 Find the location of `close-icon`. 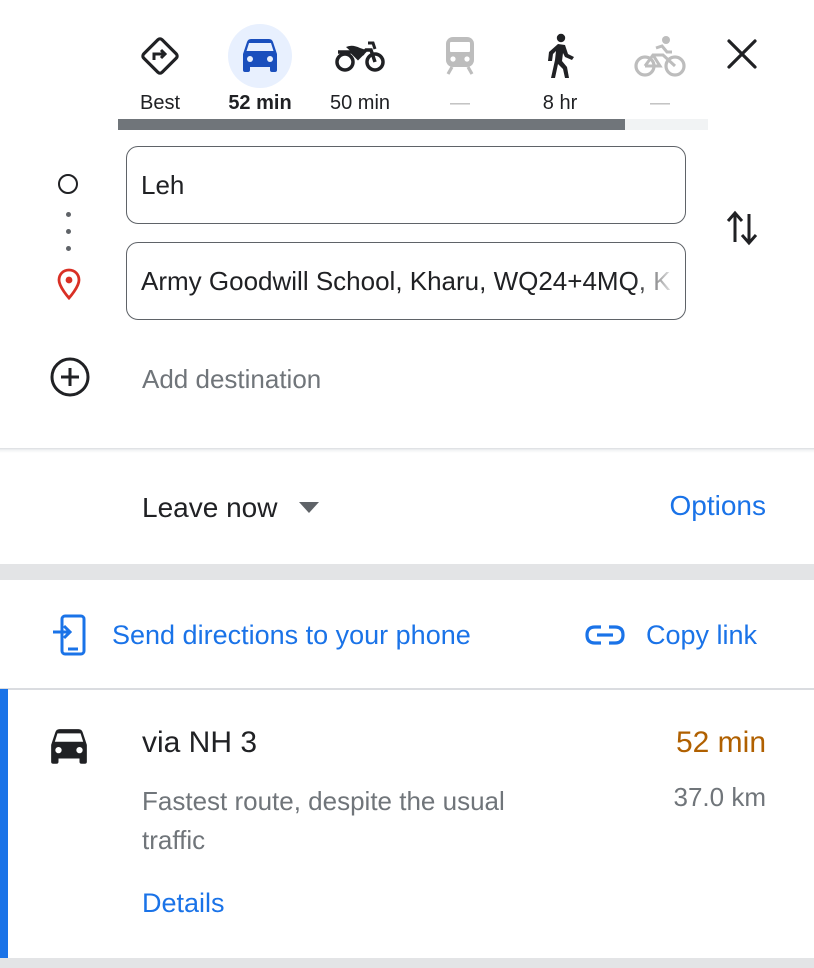

close-icon is located at coordinates (742, 56).